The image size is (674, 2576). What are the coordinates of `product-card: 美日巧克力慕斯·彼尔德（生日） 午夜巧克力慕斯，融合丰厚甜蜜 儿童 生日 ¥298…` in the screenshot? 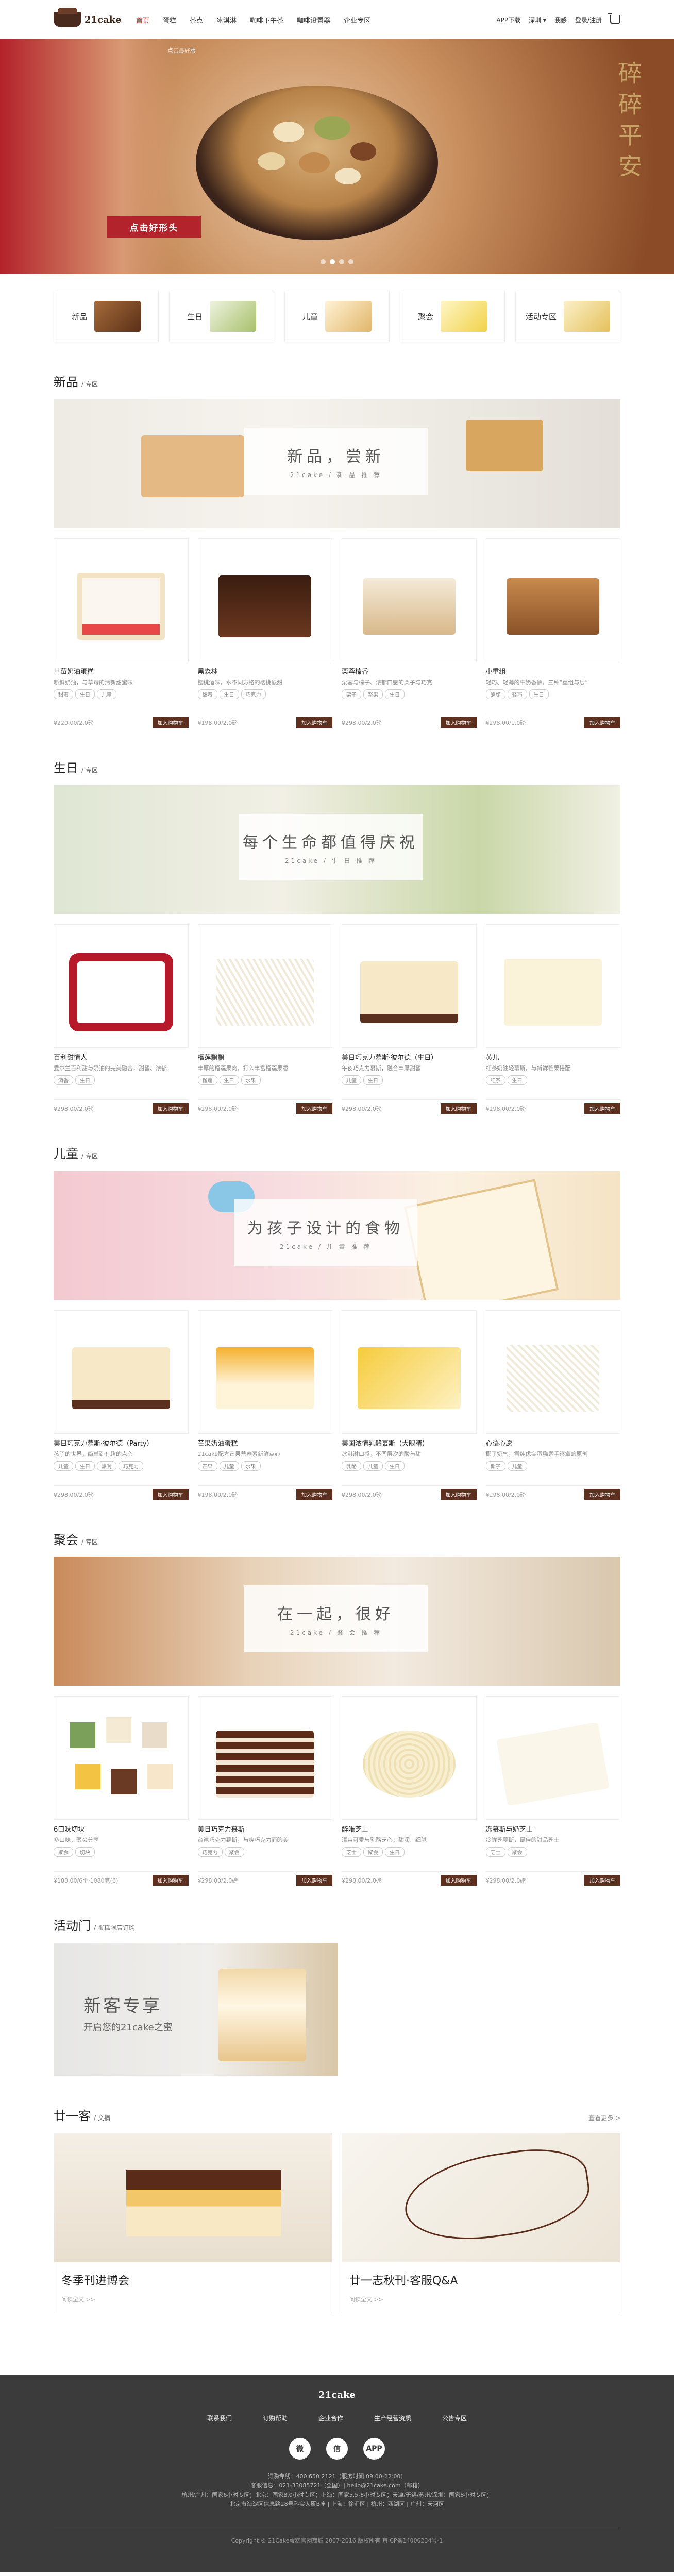 It's located at (409, 1019).